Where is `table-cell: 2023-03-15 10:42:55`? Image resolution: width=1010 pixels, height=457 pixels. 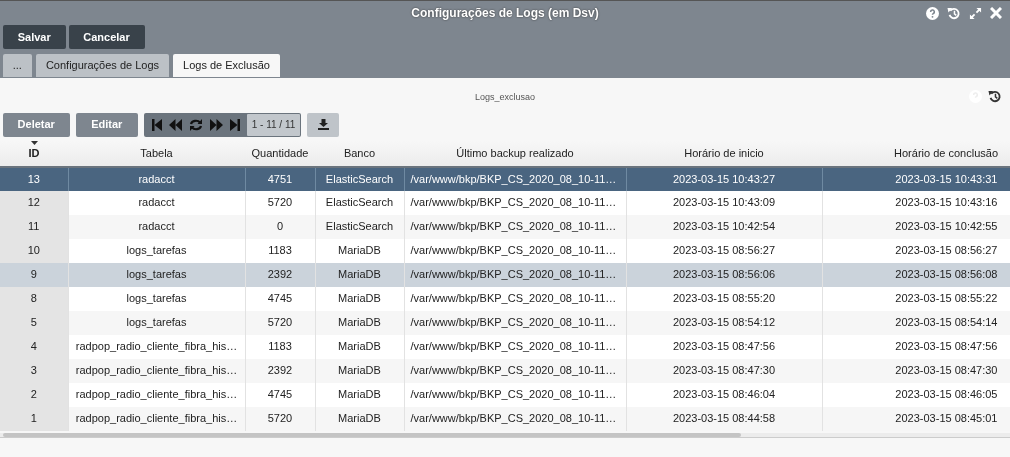
table-cell: 2023-03-15 10:42:55 is located at coordinates (916, 226).